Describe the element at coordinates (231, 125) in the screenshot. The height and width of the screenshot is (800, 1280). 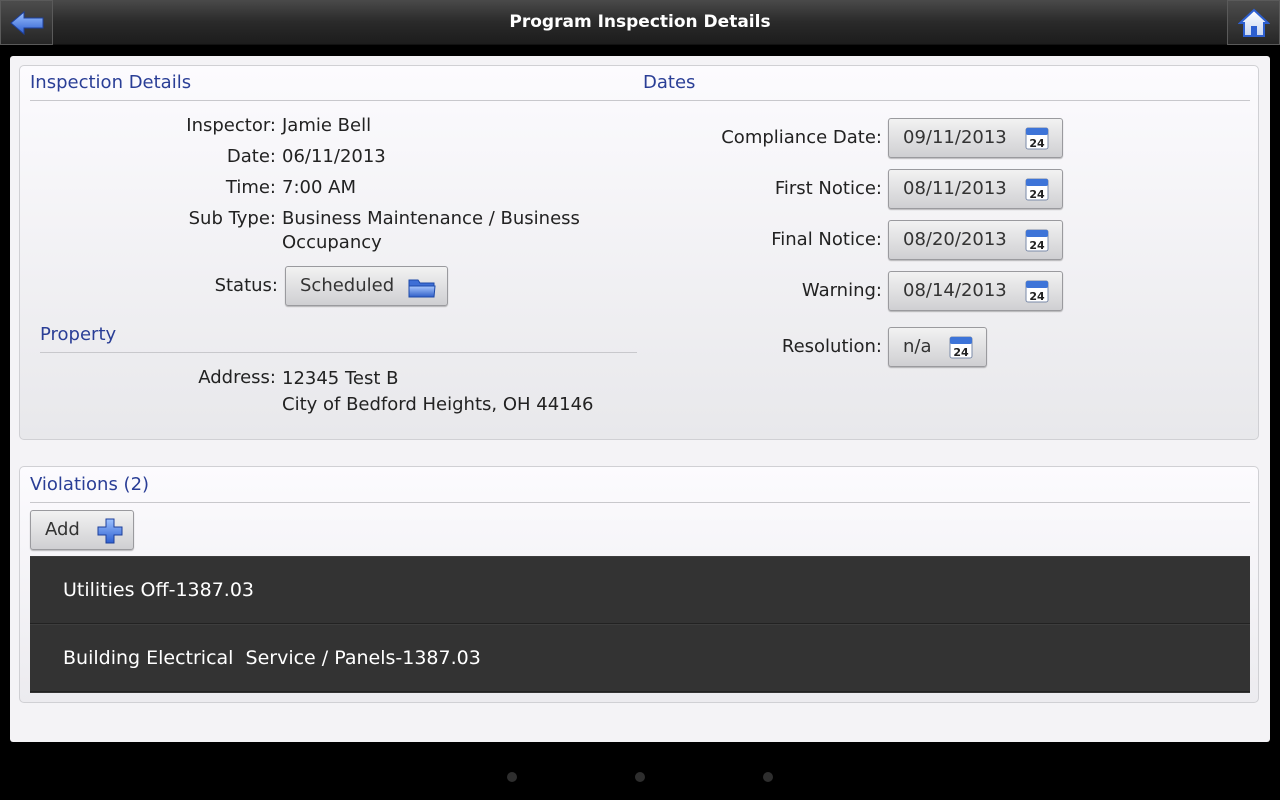
I see `inspector-label: Inspector:` at that location.